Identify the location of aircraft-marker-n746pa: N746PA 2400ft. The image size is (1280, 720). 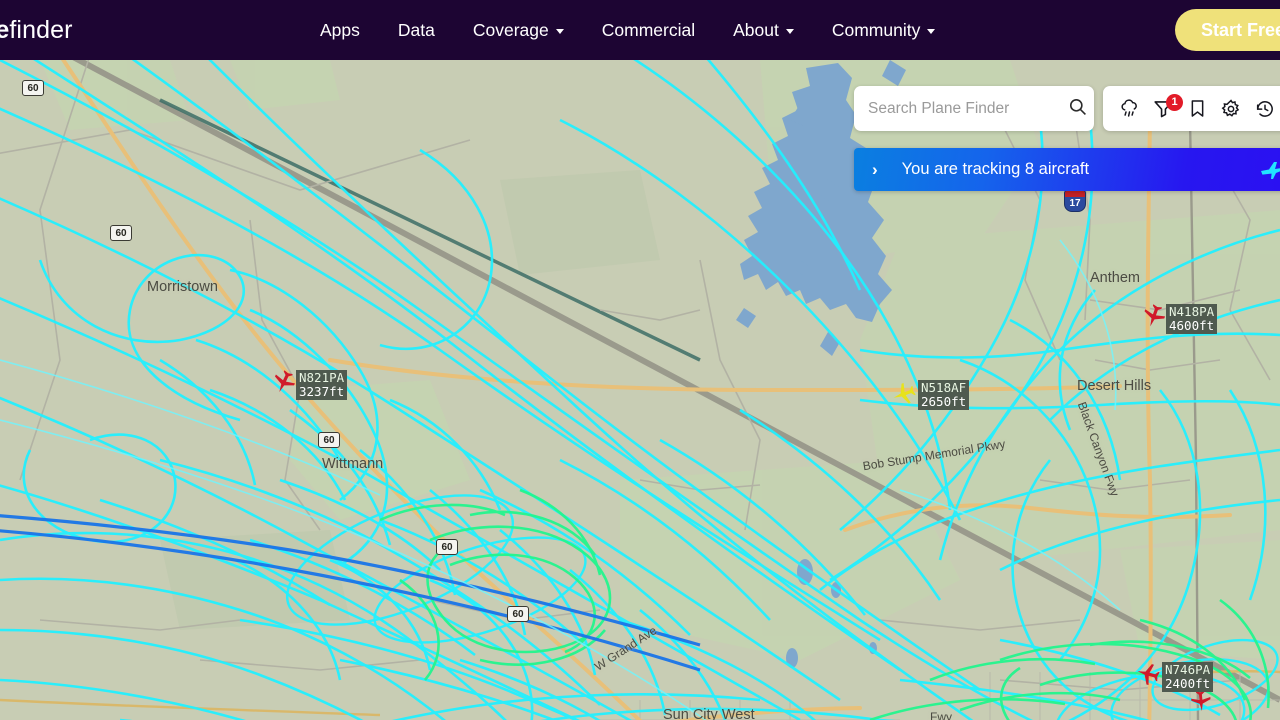
(1175, 677).